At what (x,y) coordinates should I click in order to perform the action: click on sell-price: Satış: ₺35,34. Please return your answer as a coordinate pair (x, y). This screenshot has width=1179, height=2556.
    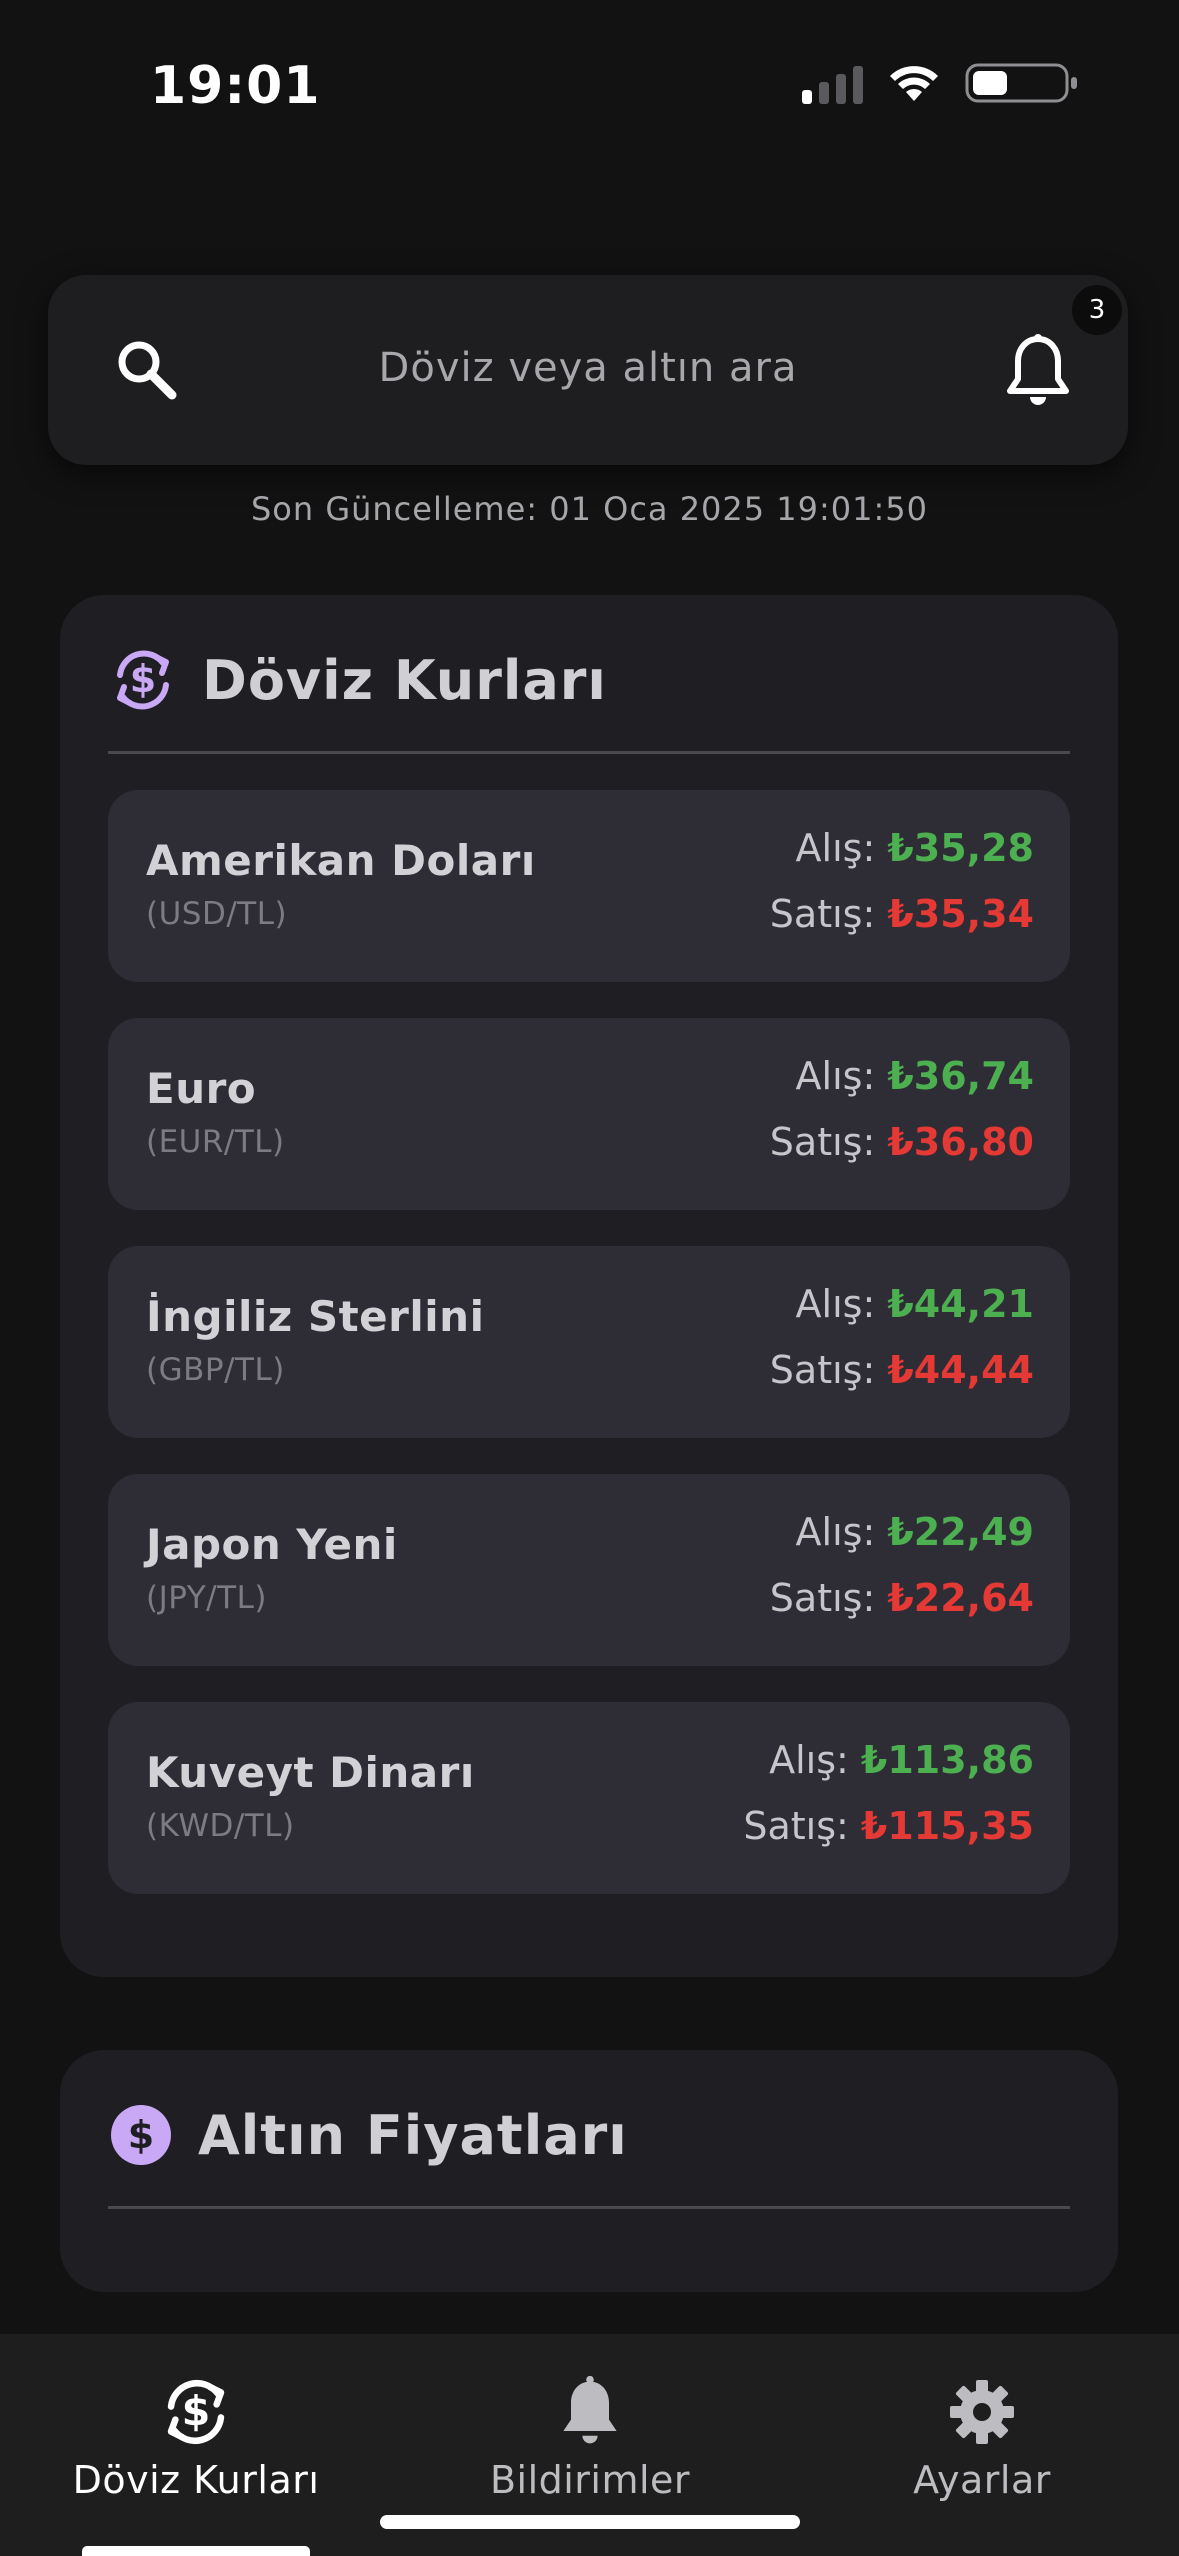
    Looking at the image, I should click on (902, 914).